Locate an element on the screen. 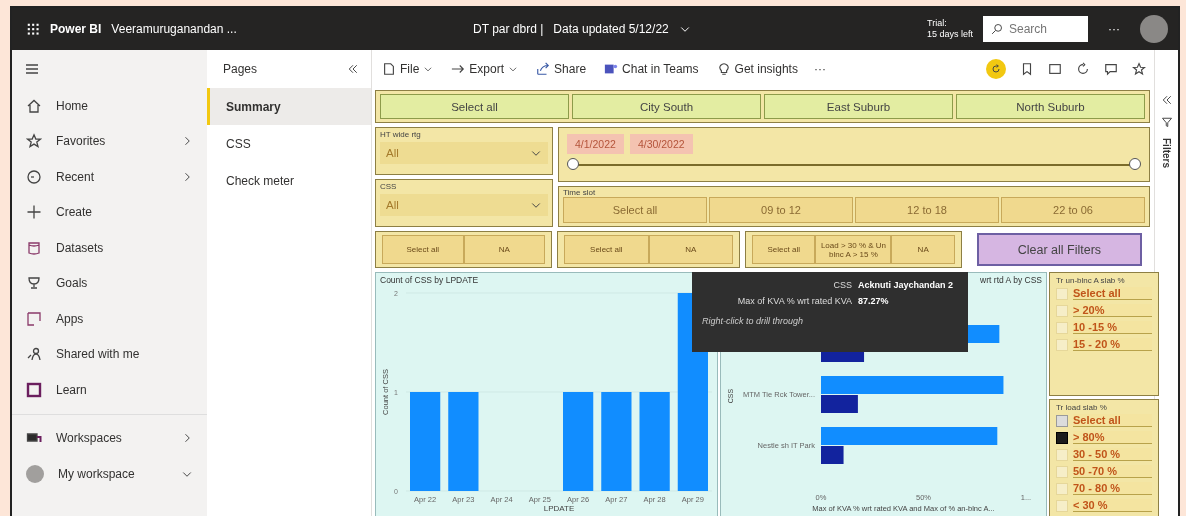 This screenshot has width=1186, height=516. chart-title: Count of CSS by LPDATE is located at coordinates (429, 280).